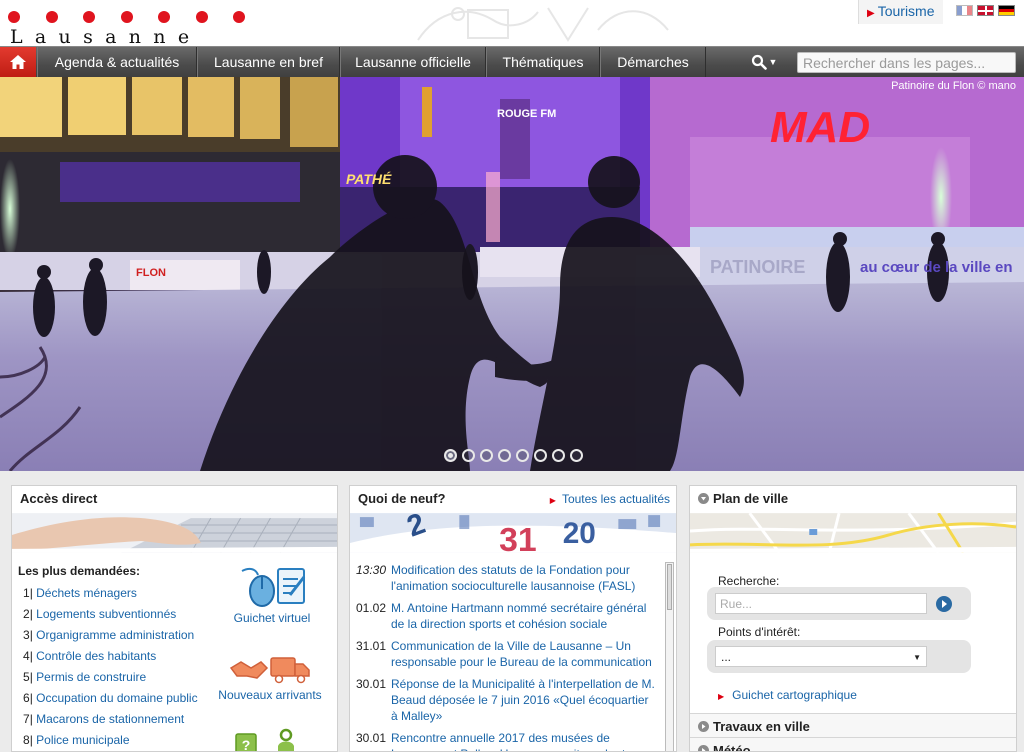  Describe the element at coordinates (151, 273) in the screenshot. I see `sign-flon: FLON` at that location.